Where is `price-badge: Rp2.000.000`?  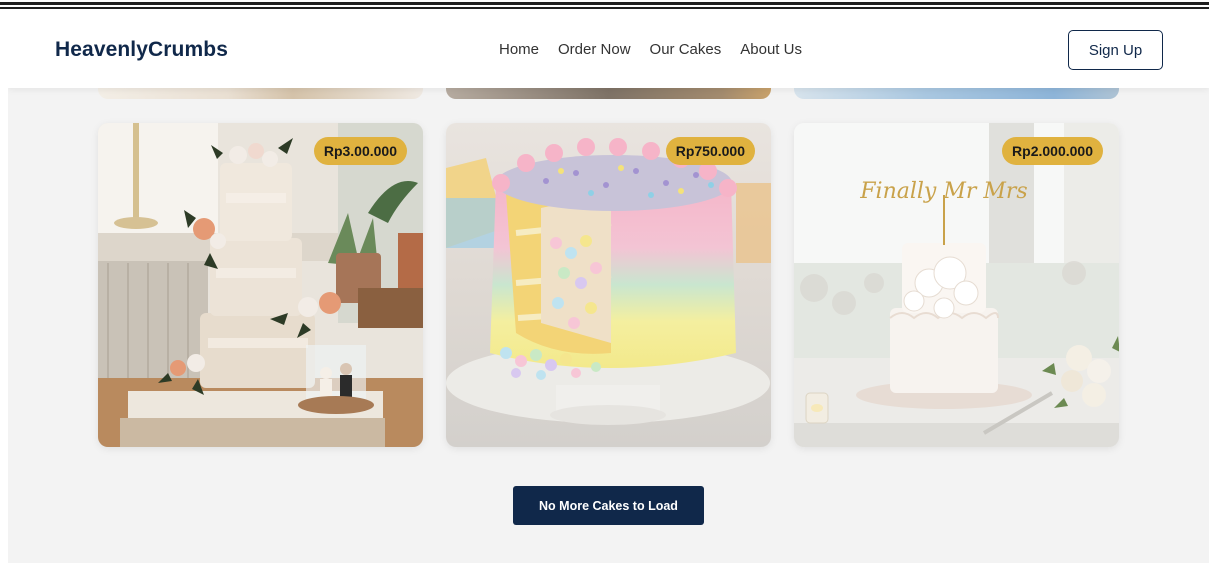 price-badge: Rp2.000.000 is located at coordinates (1052, 151).